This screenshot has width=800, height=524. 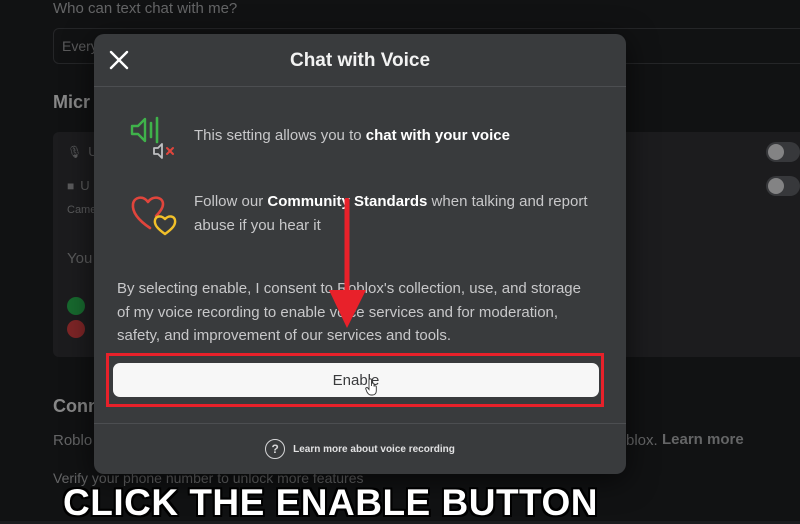 What do you see at coordinates (374, 449) in the screenshot?
I see `learn-more-voice-label: Learn more about voice recording` at bounding box center [374, 449].